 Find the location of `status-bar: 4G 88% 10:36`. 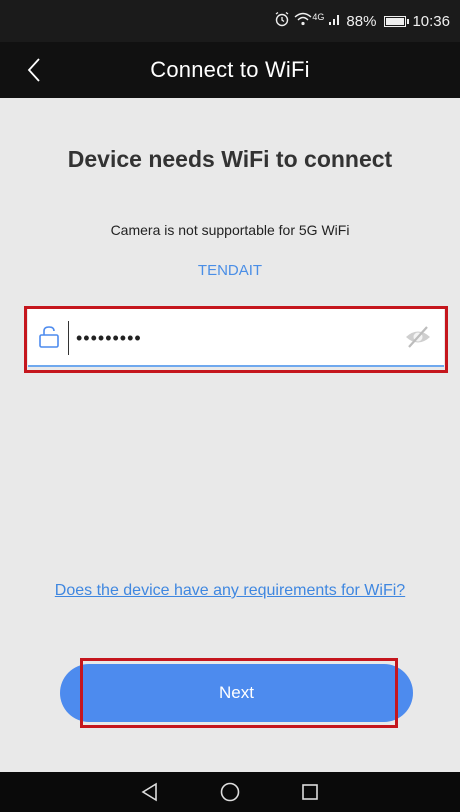

status-bar: 4G 88% 10:36 is located at coordinates (230, 21).